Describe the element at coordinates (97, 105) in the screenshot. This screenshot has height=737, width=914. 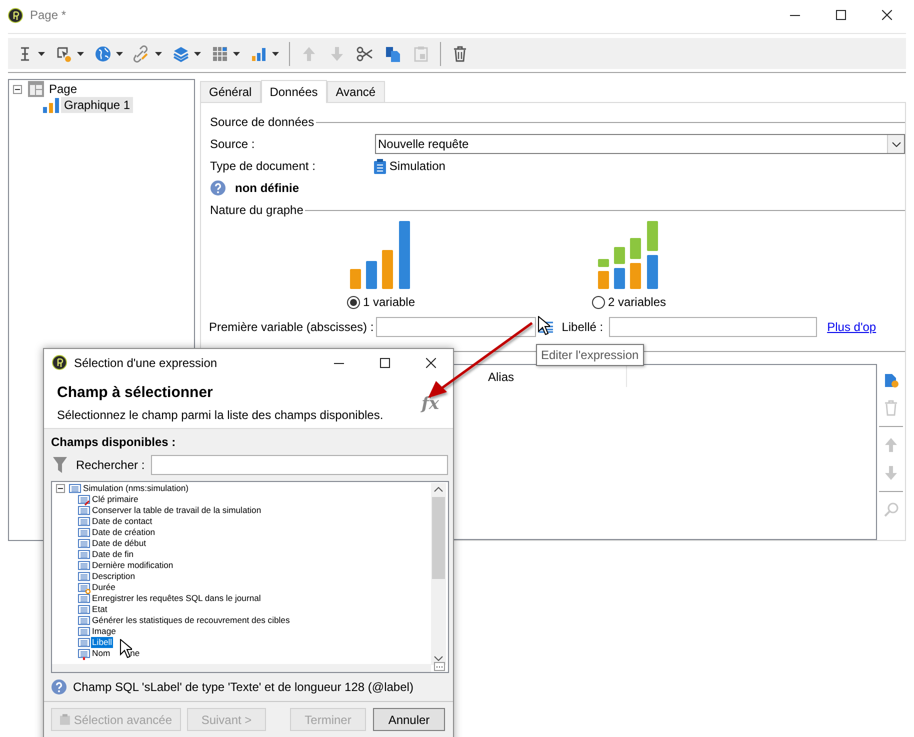
I see `tree-item: Graphique 1` at that location.